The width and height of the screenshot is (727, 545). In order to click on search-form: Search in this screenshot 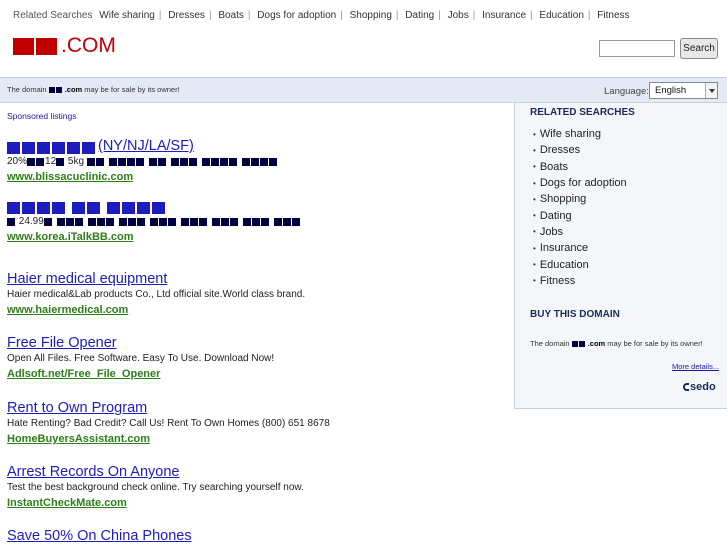, I will do `click(658, 48)`.